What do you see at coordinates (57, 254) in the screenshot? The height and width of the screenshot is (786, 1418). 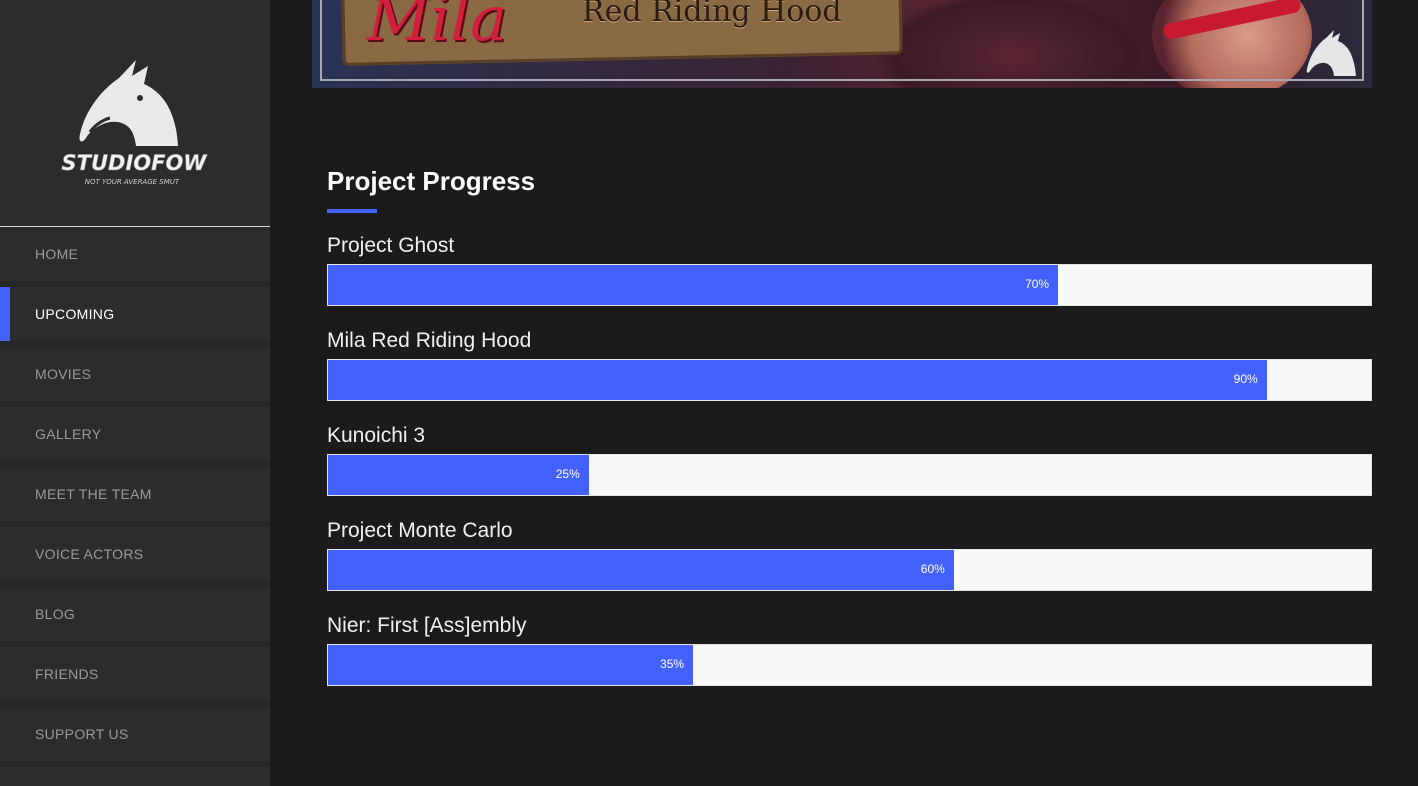 I see `nav-item-label: HOME` at bounding box center [57, 254].